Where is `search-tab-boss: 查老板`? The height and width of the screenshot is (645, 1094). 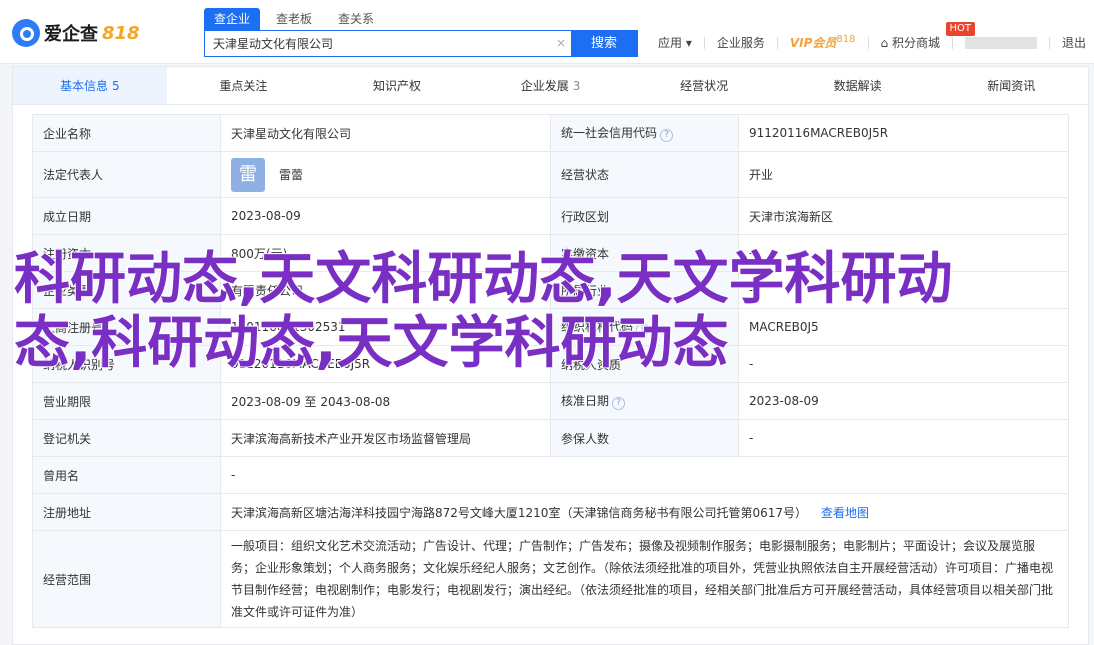
search-tab-boss: 查老板 is located at coordinates (294, 19).